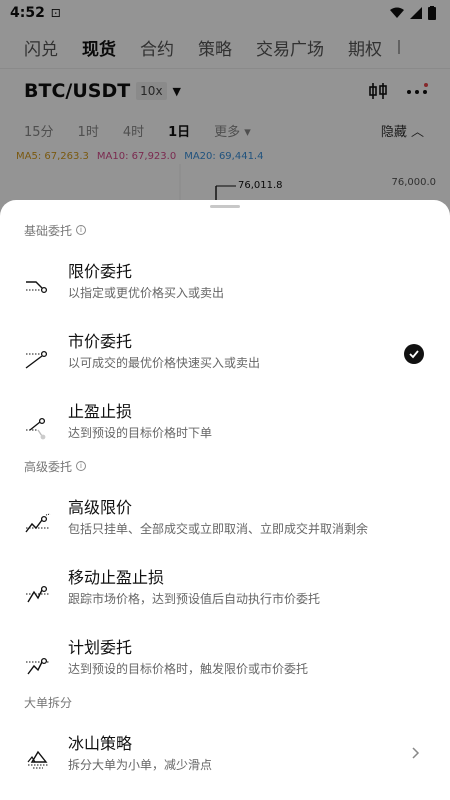 Image resolution: width=450 pixels, height=800 pixels. Describe the element at coordinates (36, 359) in the screenshot. I see `market-order-icon` at that location.